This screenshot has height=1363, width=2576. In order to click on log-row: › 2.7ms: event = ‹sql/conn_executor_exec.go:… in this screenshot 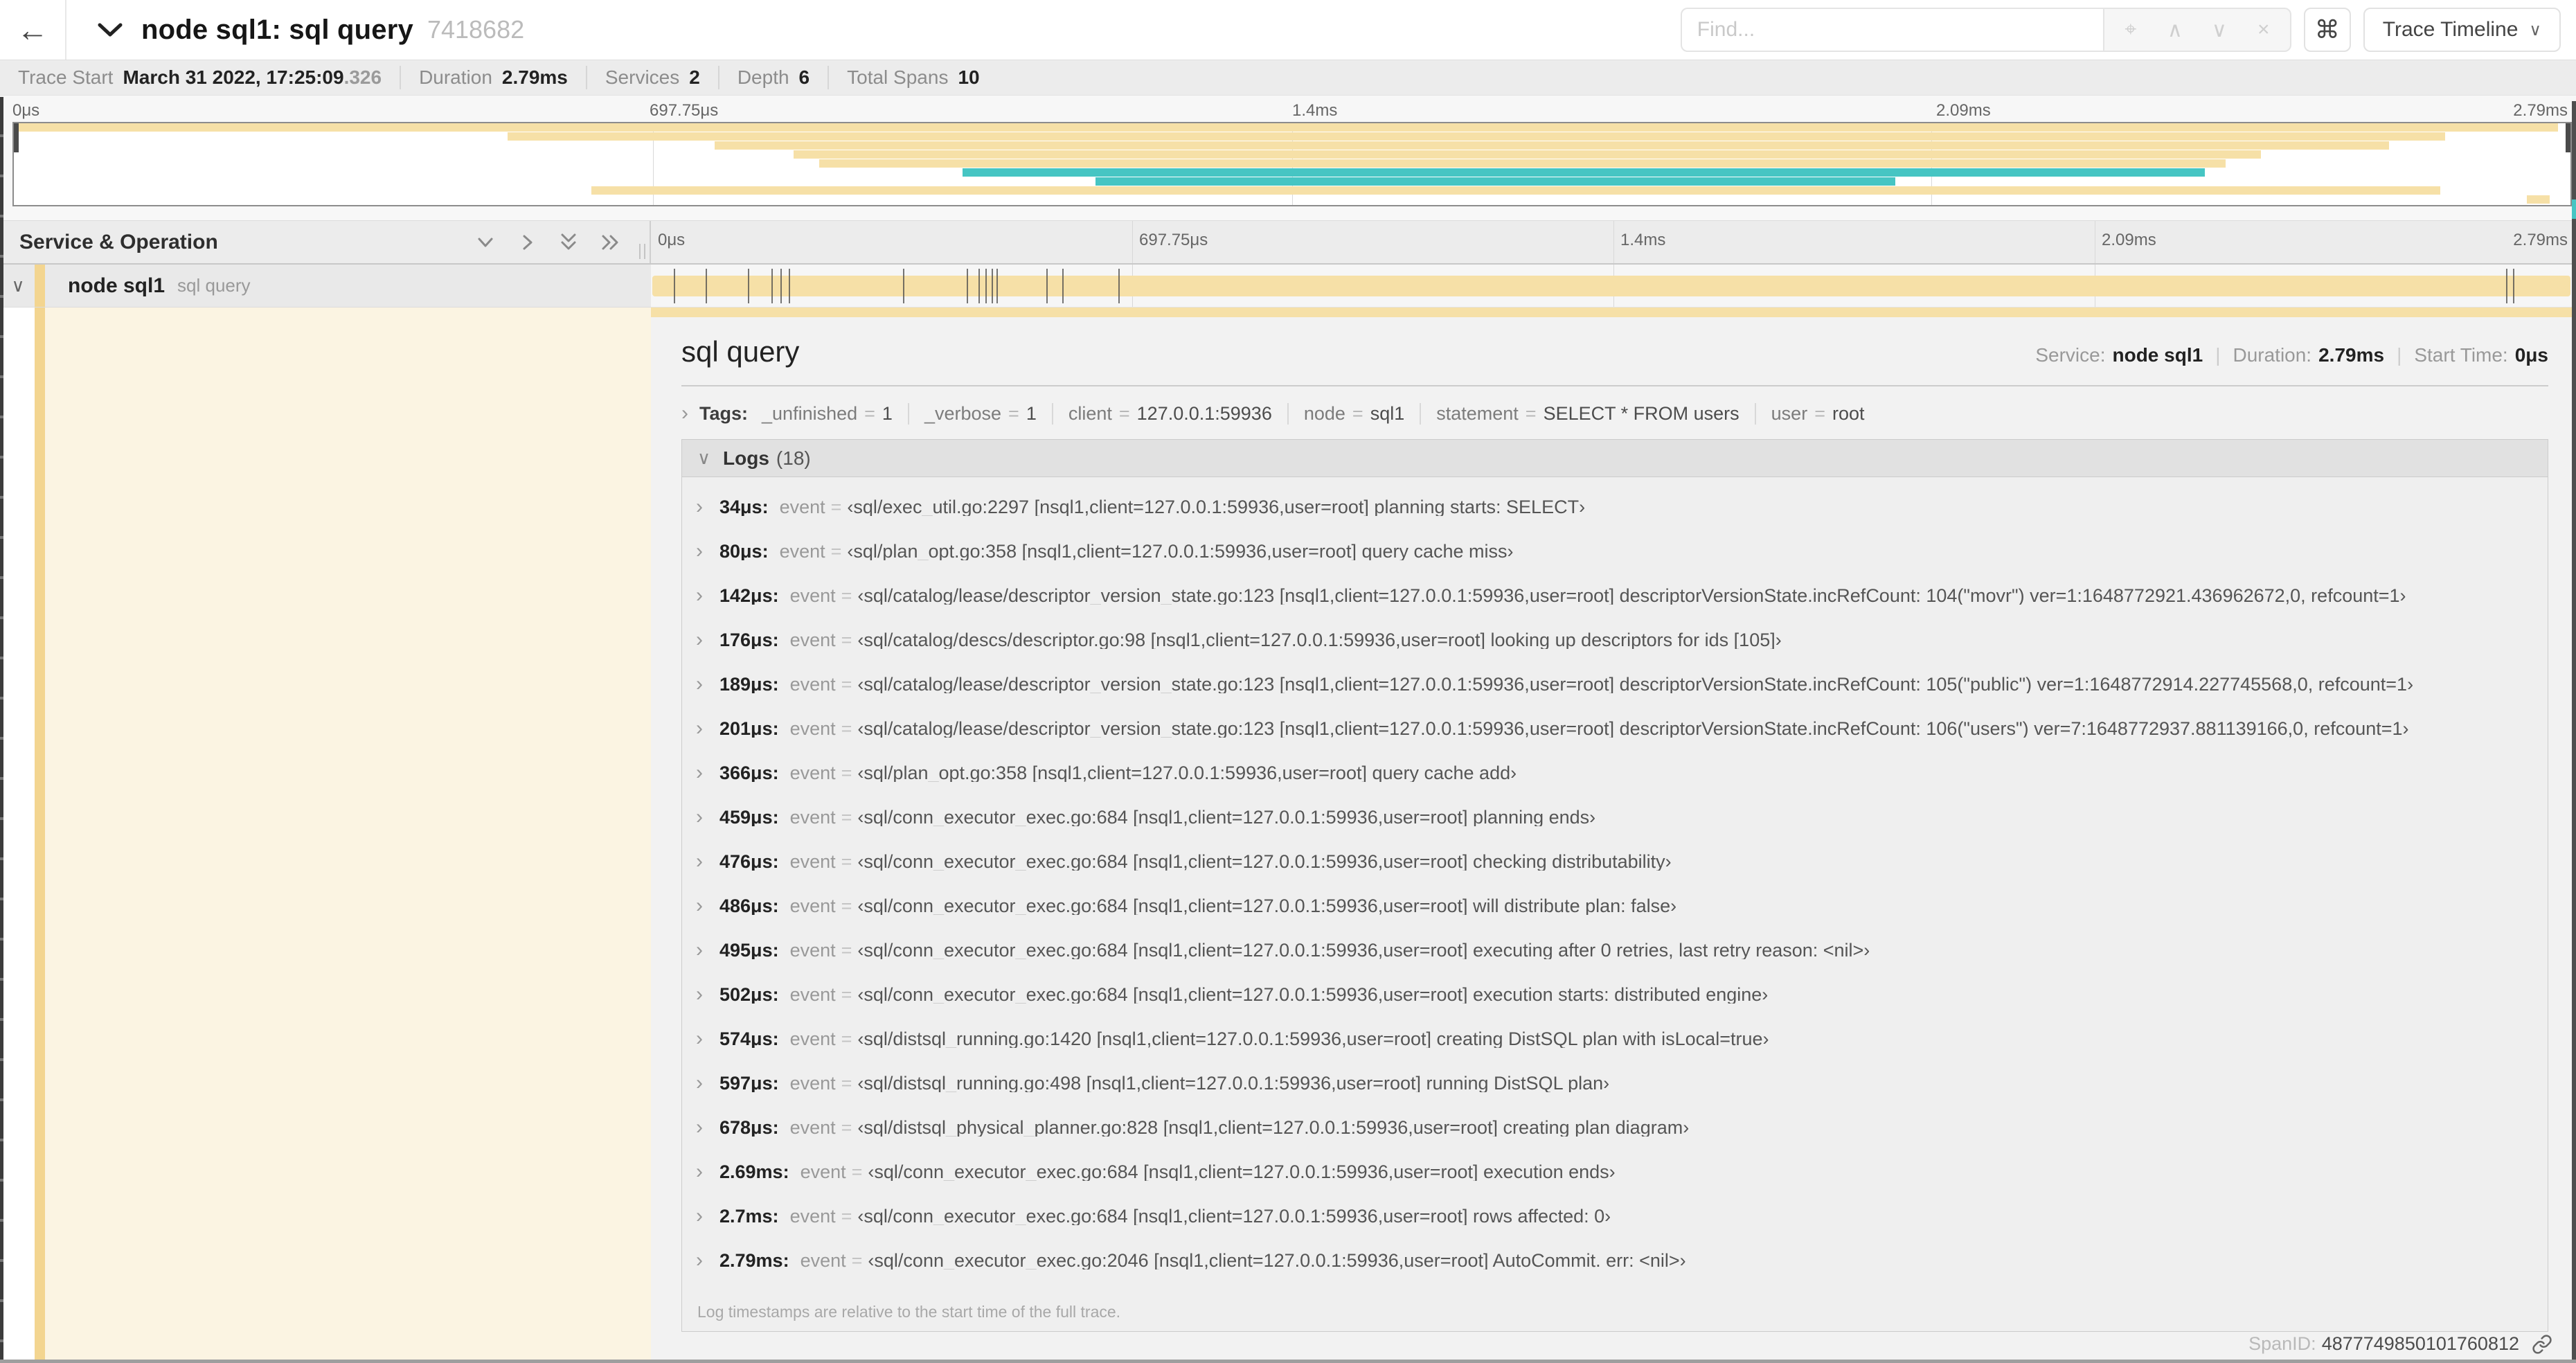, I will do `click(1615, 1214)`.